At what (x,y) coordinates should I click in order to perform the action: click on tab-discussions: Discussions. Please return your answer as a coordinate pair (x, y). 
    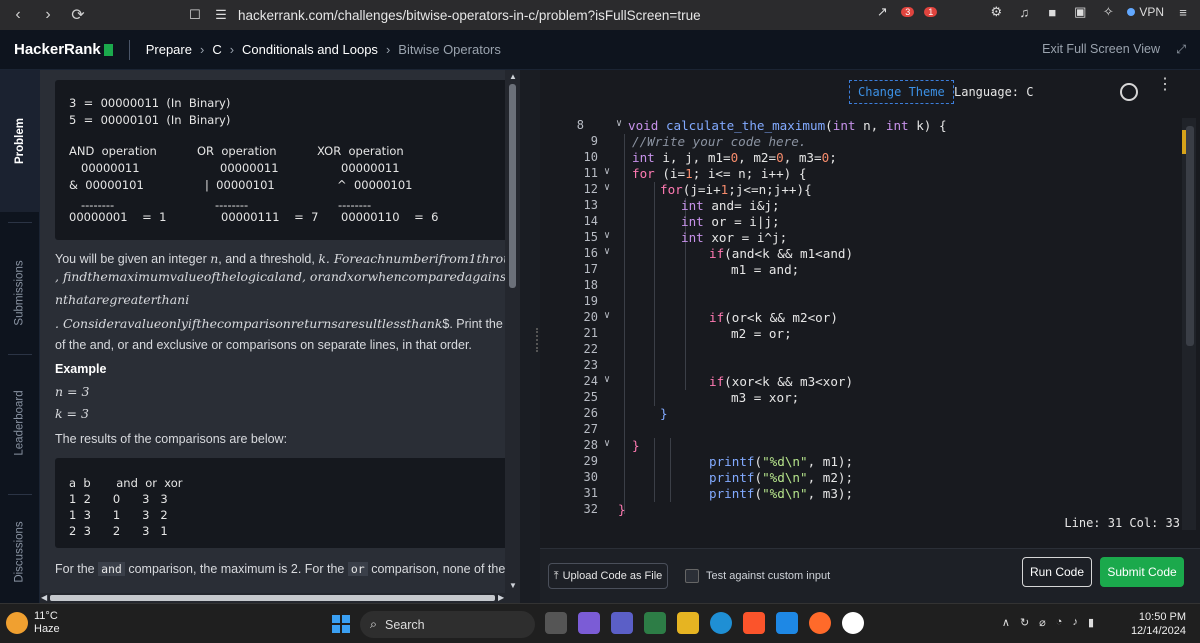
    Looking at the image, I should click on (20, 552).